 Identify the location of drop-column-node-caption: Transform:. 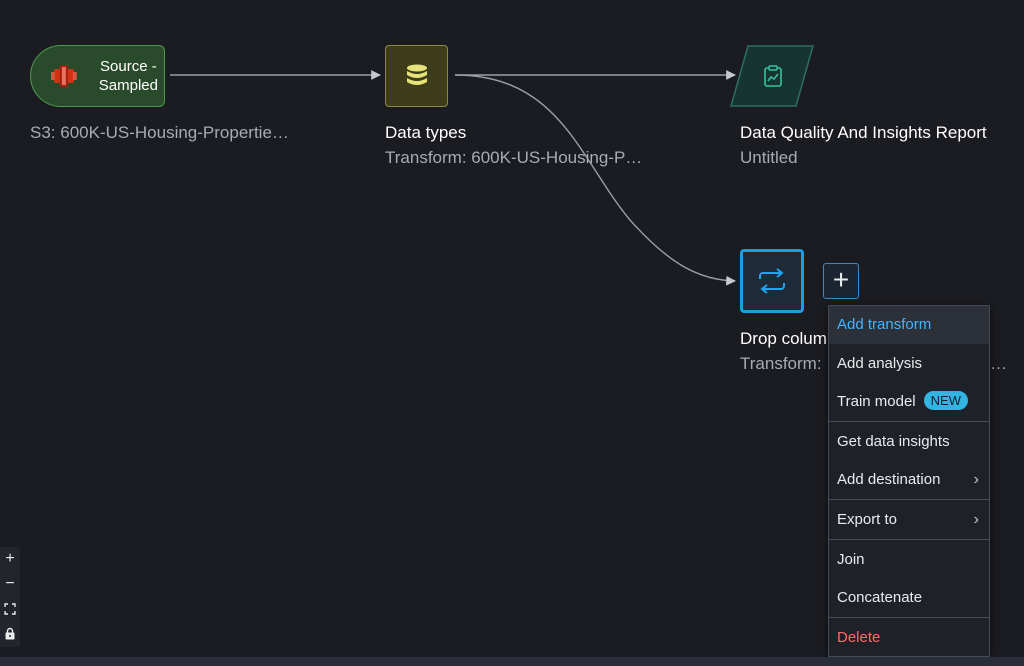
(781, 363).